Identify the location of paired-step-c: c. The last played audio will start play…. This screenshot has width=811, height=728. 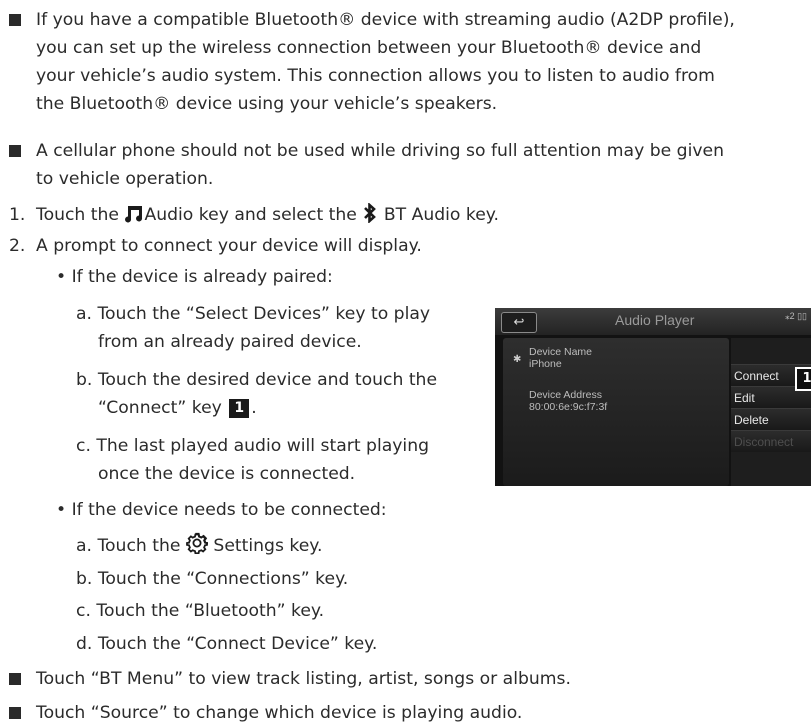
(253, 446).